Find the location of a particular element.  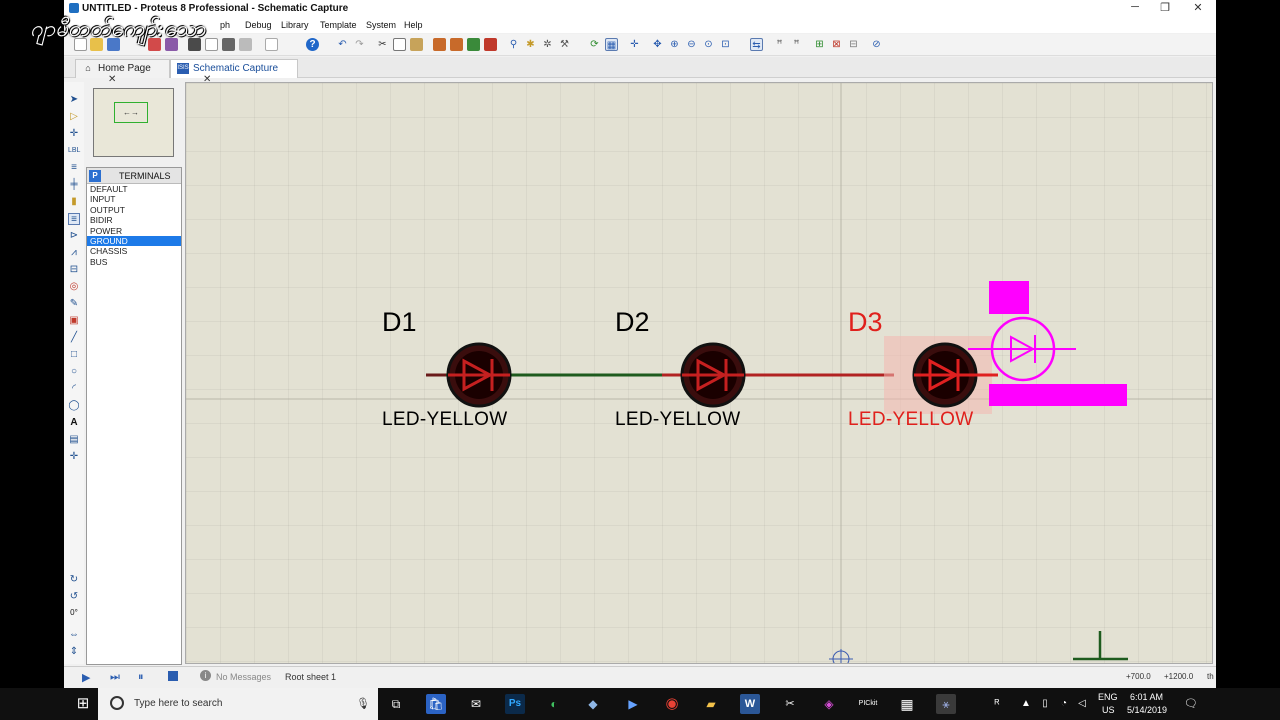

menu-library: Library is located at coordinates (295, 25).